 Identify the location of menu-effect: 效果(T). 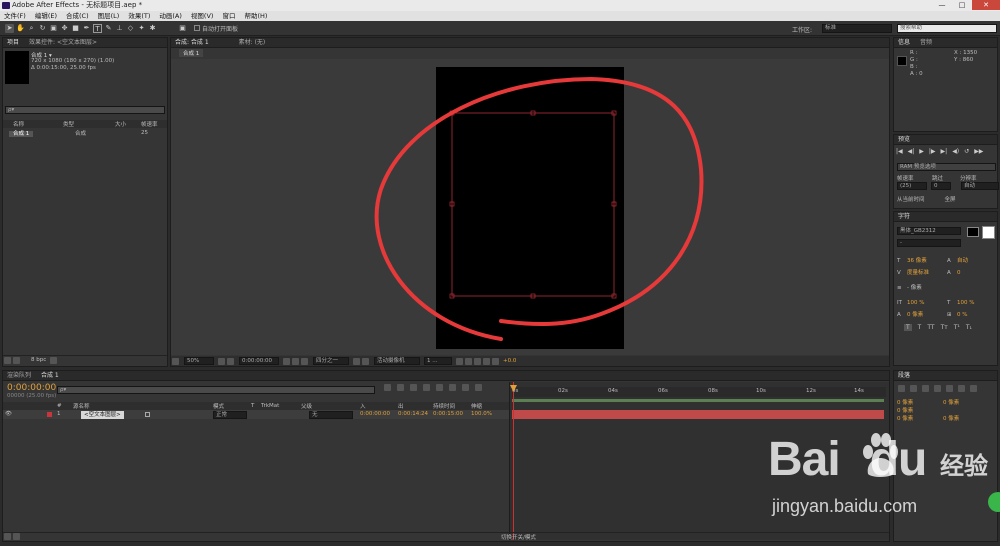
(139, 16).